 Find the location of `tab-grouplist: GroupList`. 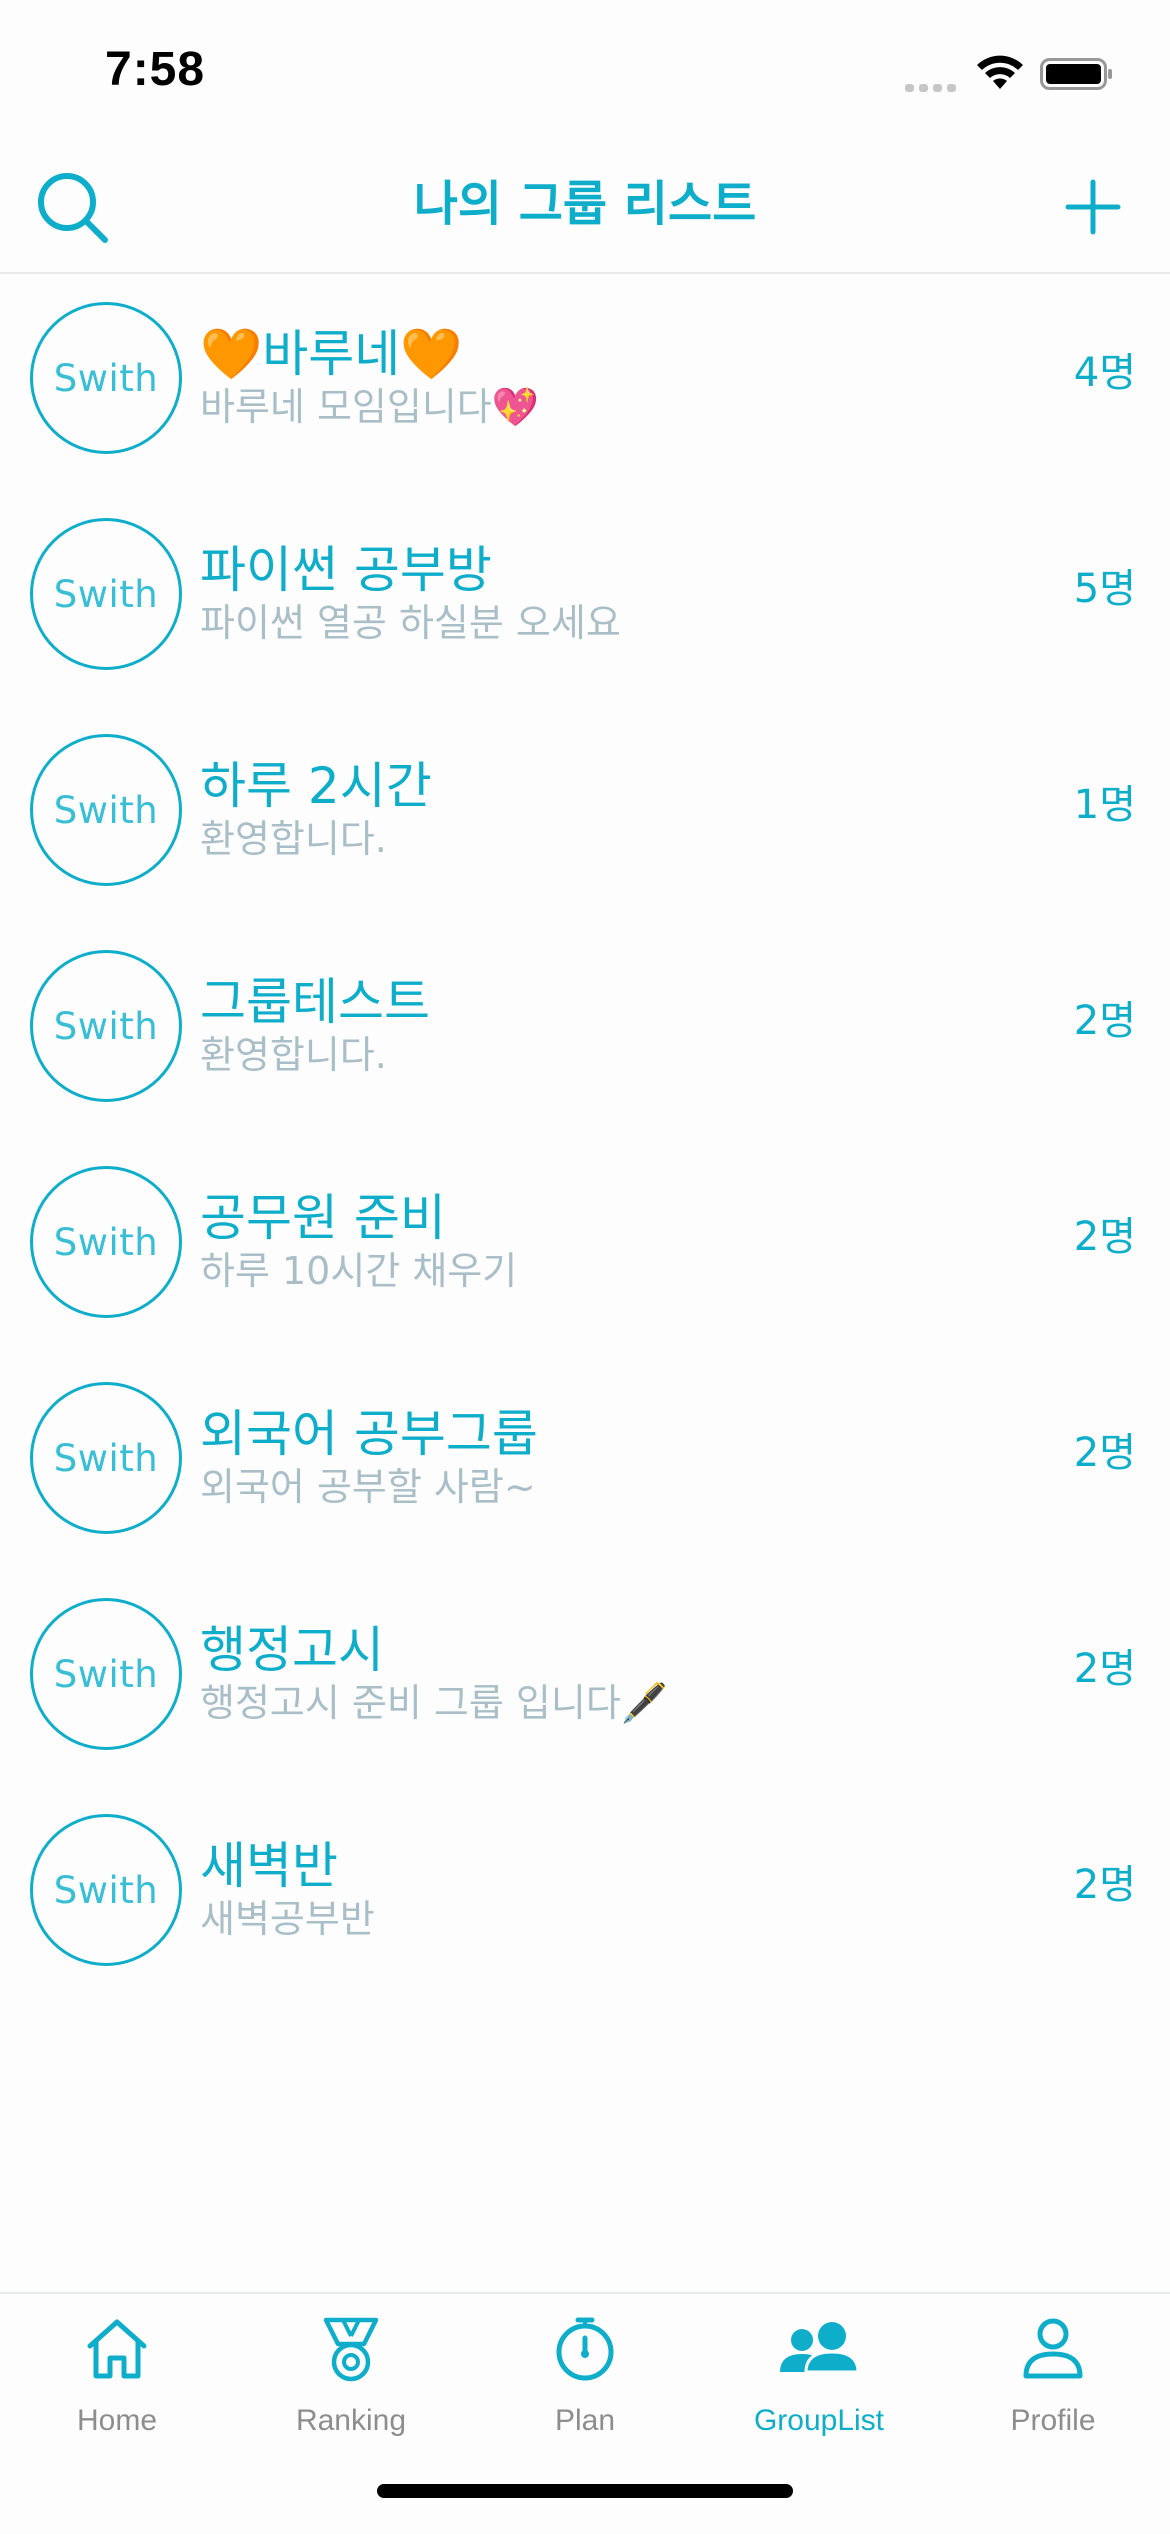

tab-grouplist: GroupList is located at coordinates (819, 2379).